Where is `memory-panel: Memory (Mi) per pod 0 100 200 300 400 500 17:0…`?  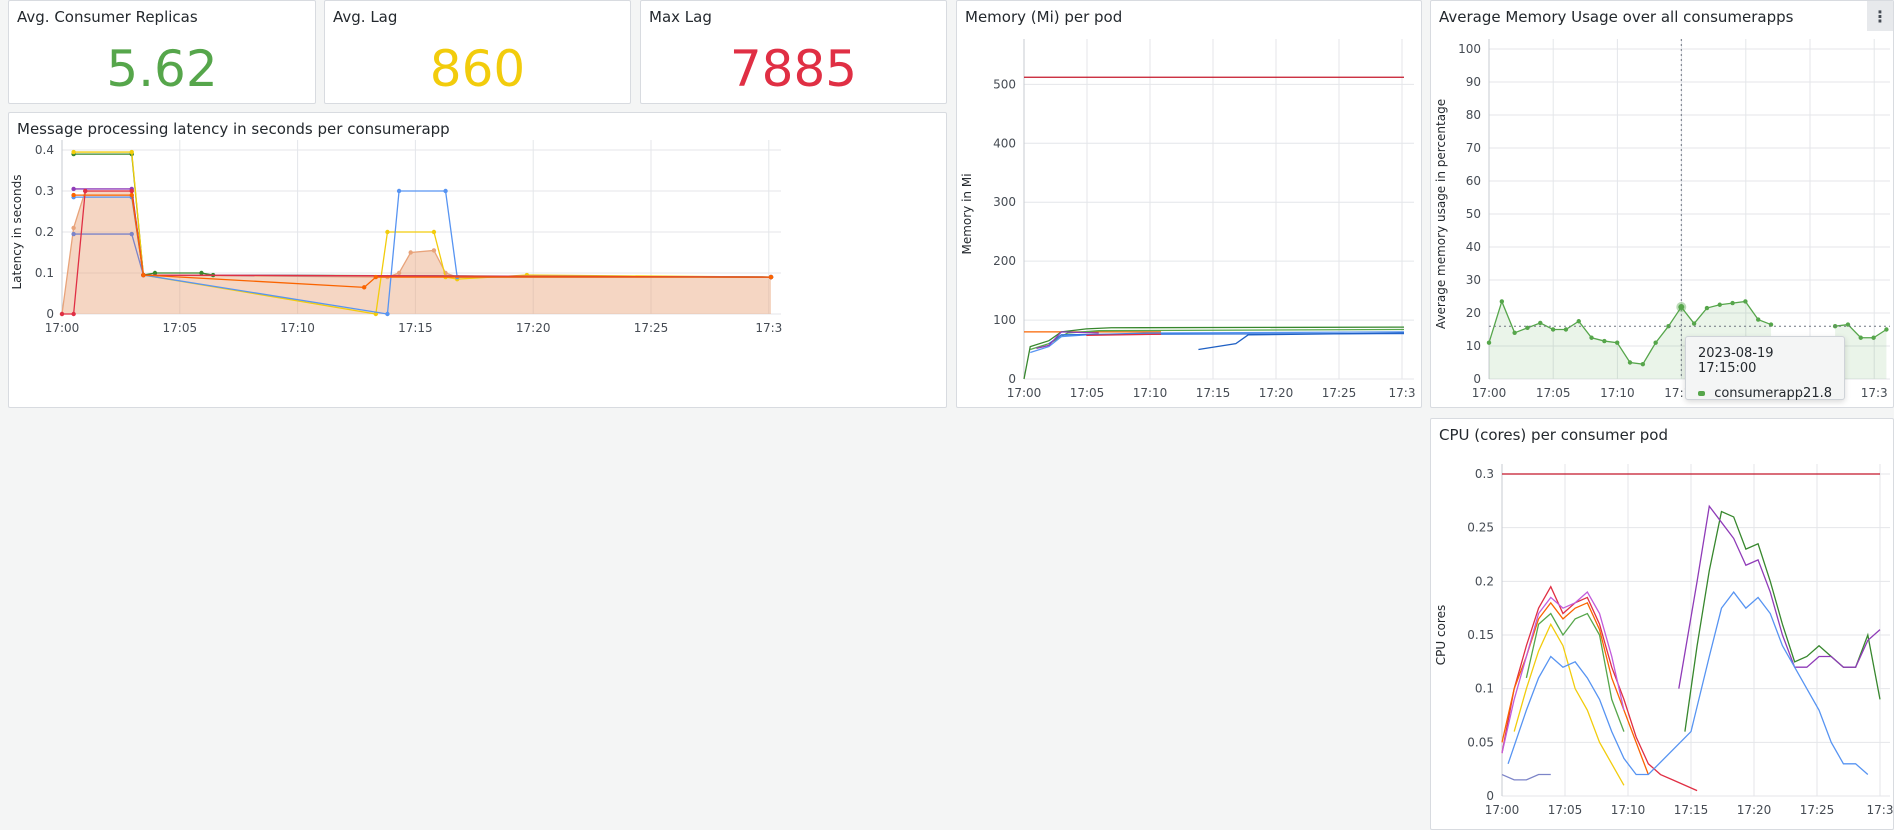 memory-panel: Memory (Mi) per pod 0 100 200 300 400 500 17:0… is located at coordinates (1189, 204).